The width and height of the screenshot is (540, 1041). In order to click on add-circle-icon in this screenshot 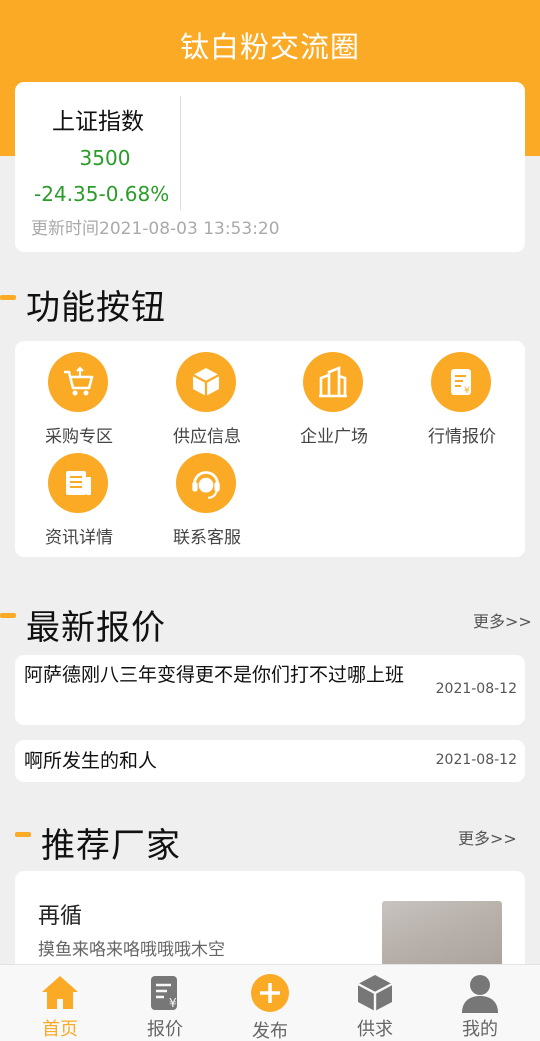, I will do `click(270, 993)`.